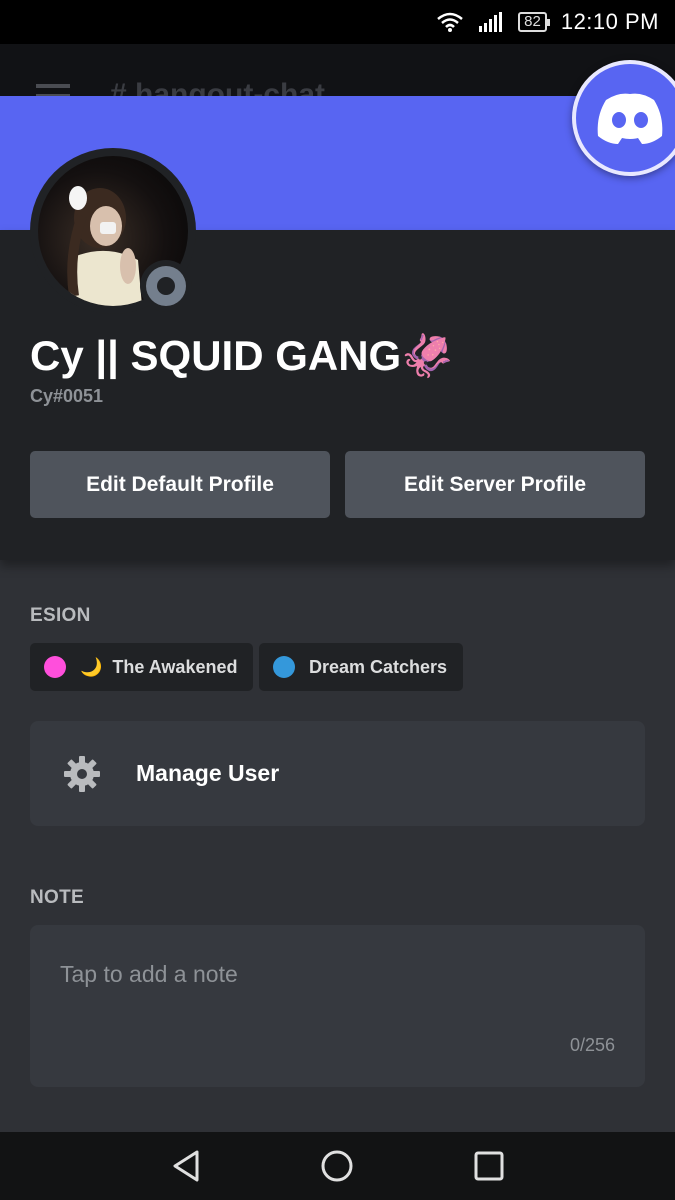  What do you see at coordinates (378, 666) in the screenshot?
I see `role-name: Dream Catchers` at bounding box center [378, 666].